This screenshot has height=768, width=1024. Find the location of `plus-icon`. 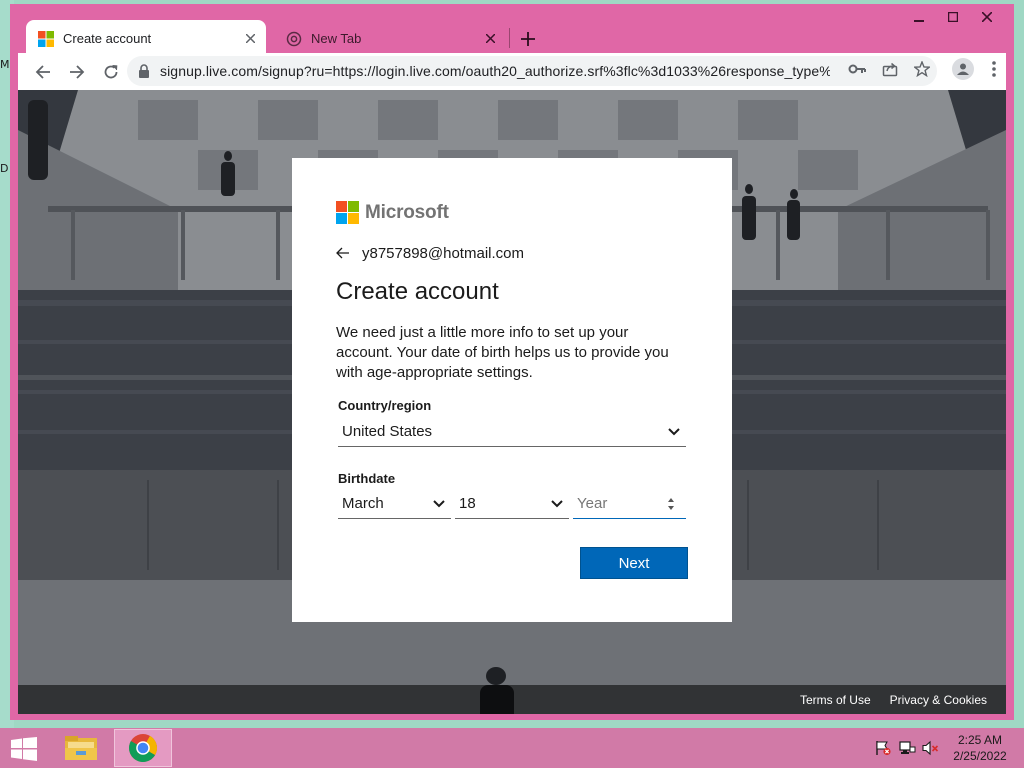

plus-icon is located at coordinates (528, 39).